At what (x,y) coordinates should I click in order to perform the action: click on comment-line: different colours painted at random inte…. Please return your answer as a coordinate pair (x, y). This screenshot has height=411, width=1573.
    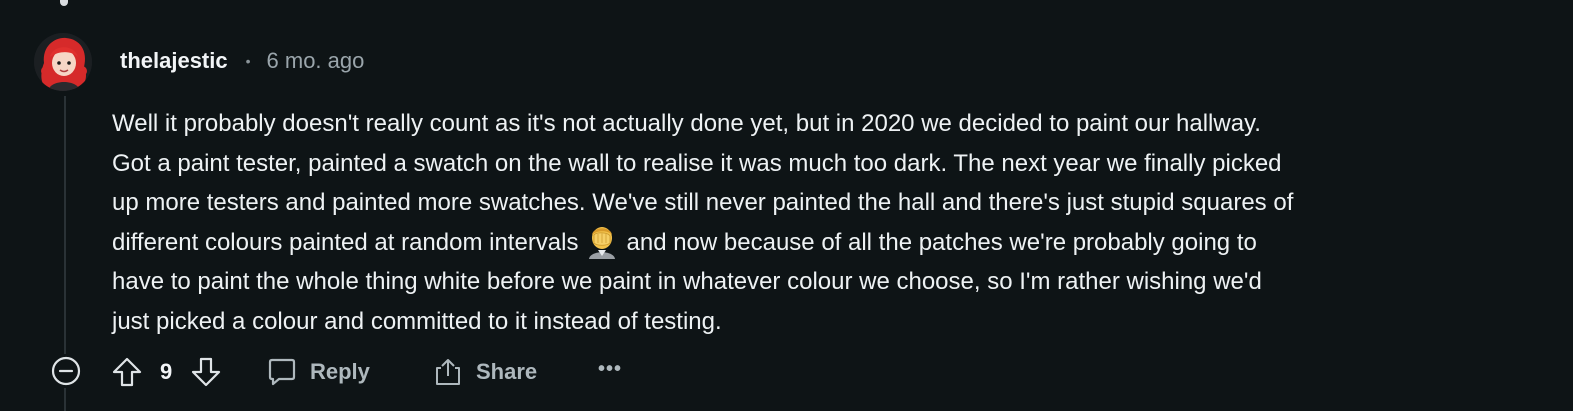
    Looking at the image, I should click on (832, 243).